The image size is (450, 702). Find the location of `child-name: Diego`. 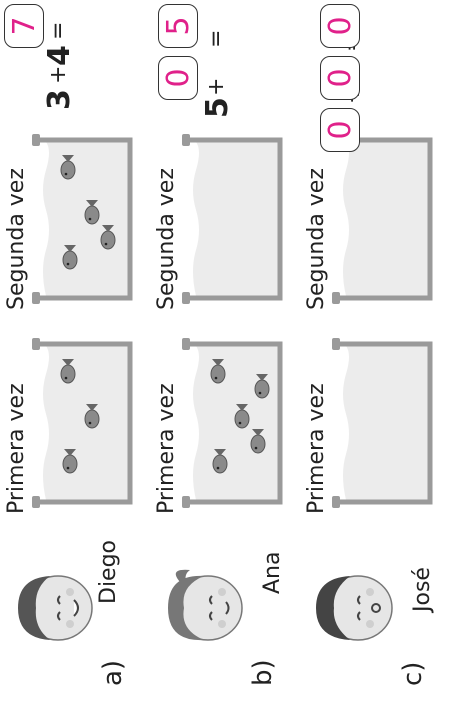

child-name: Diego is located at coordinates (108, 571).